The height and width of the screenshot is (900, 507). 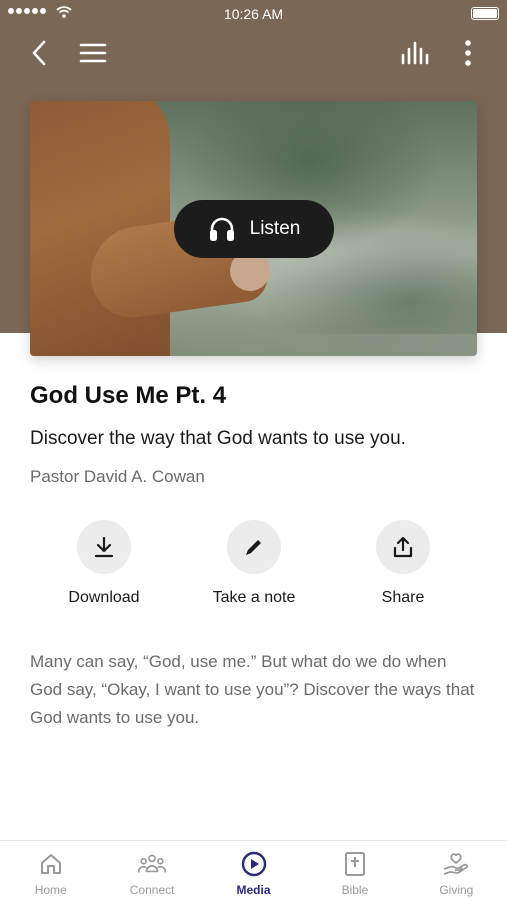 I want to click on tab-giving: Giving, so click(x=456, y=870).